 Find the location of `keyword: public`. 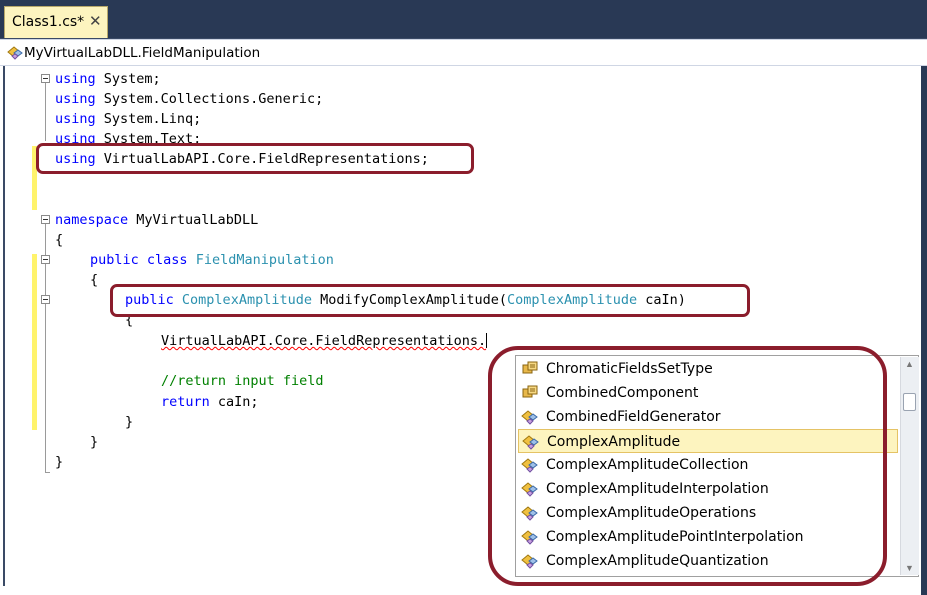

keyword: public is located at coordinates (114, 260).